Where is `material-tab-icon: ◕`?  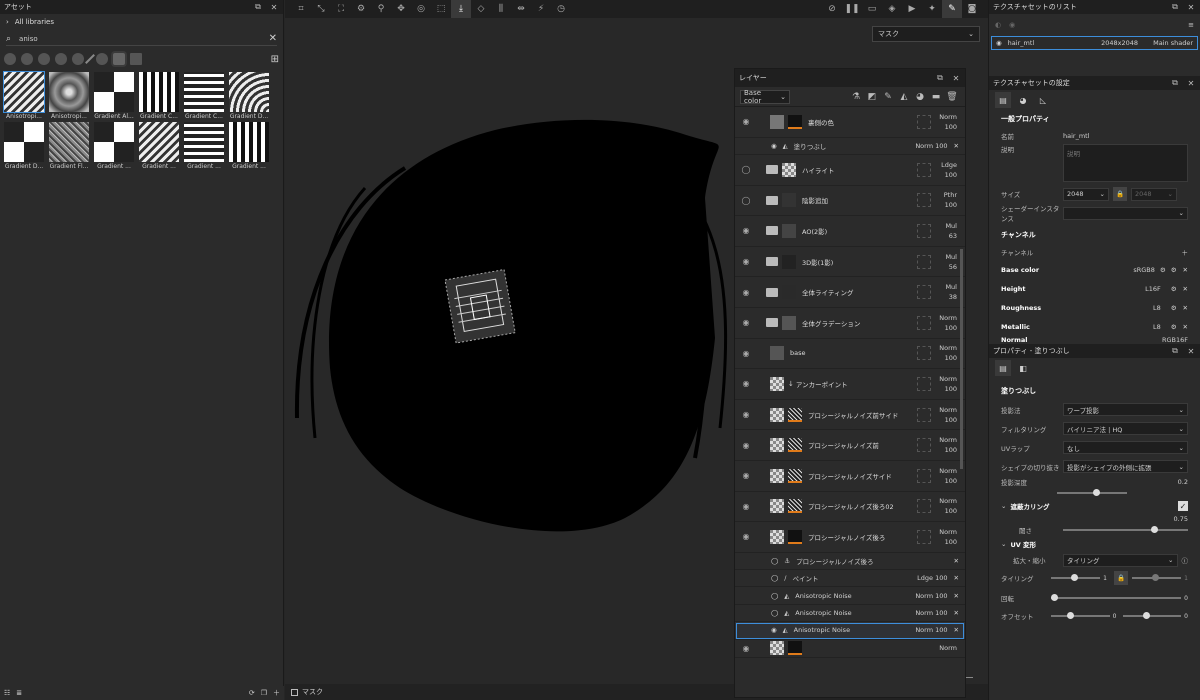 material-tab-icon: ◕ is located at coordinates (1023, 100).